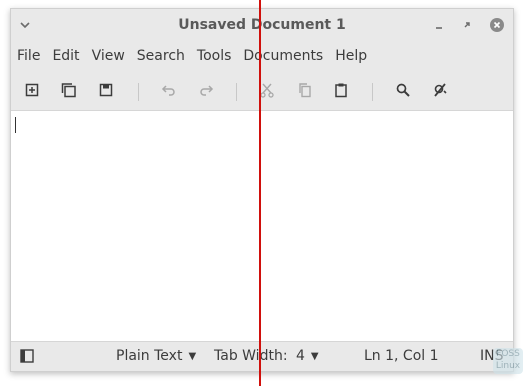  Describe the element at coordinates (508, 354) in the screenshot. I see `watermark-line1: FOSS` at that location.